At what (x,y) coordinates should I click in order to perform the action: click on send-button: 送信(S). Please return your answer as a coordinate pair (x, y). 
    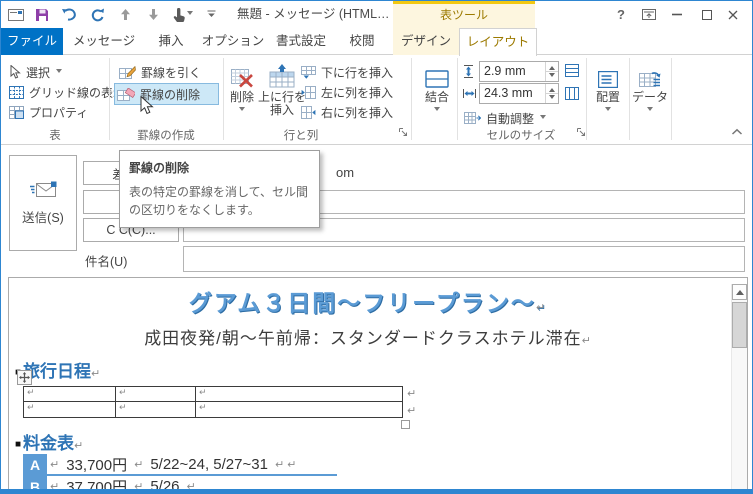
    Looking at the image, I should click on (43, 203).